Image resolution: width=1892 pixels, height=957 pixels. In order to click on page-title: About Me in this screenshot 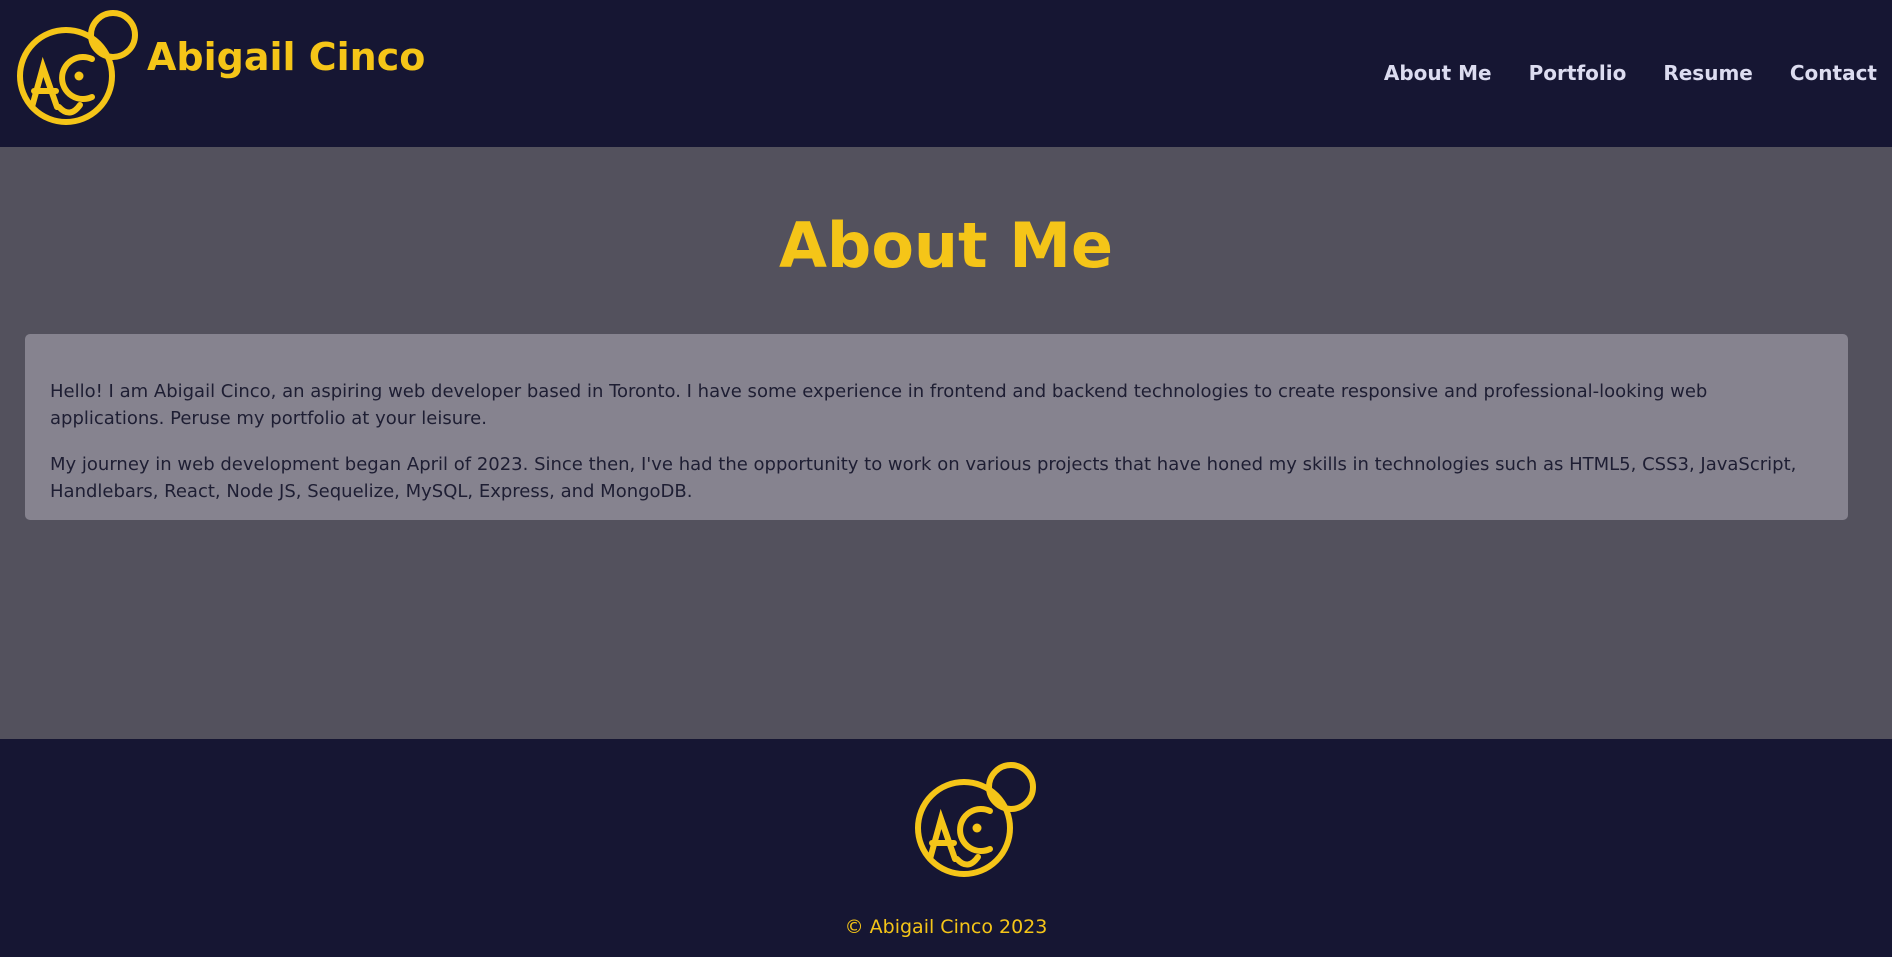, I will do `click(946, 245)`.